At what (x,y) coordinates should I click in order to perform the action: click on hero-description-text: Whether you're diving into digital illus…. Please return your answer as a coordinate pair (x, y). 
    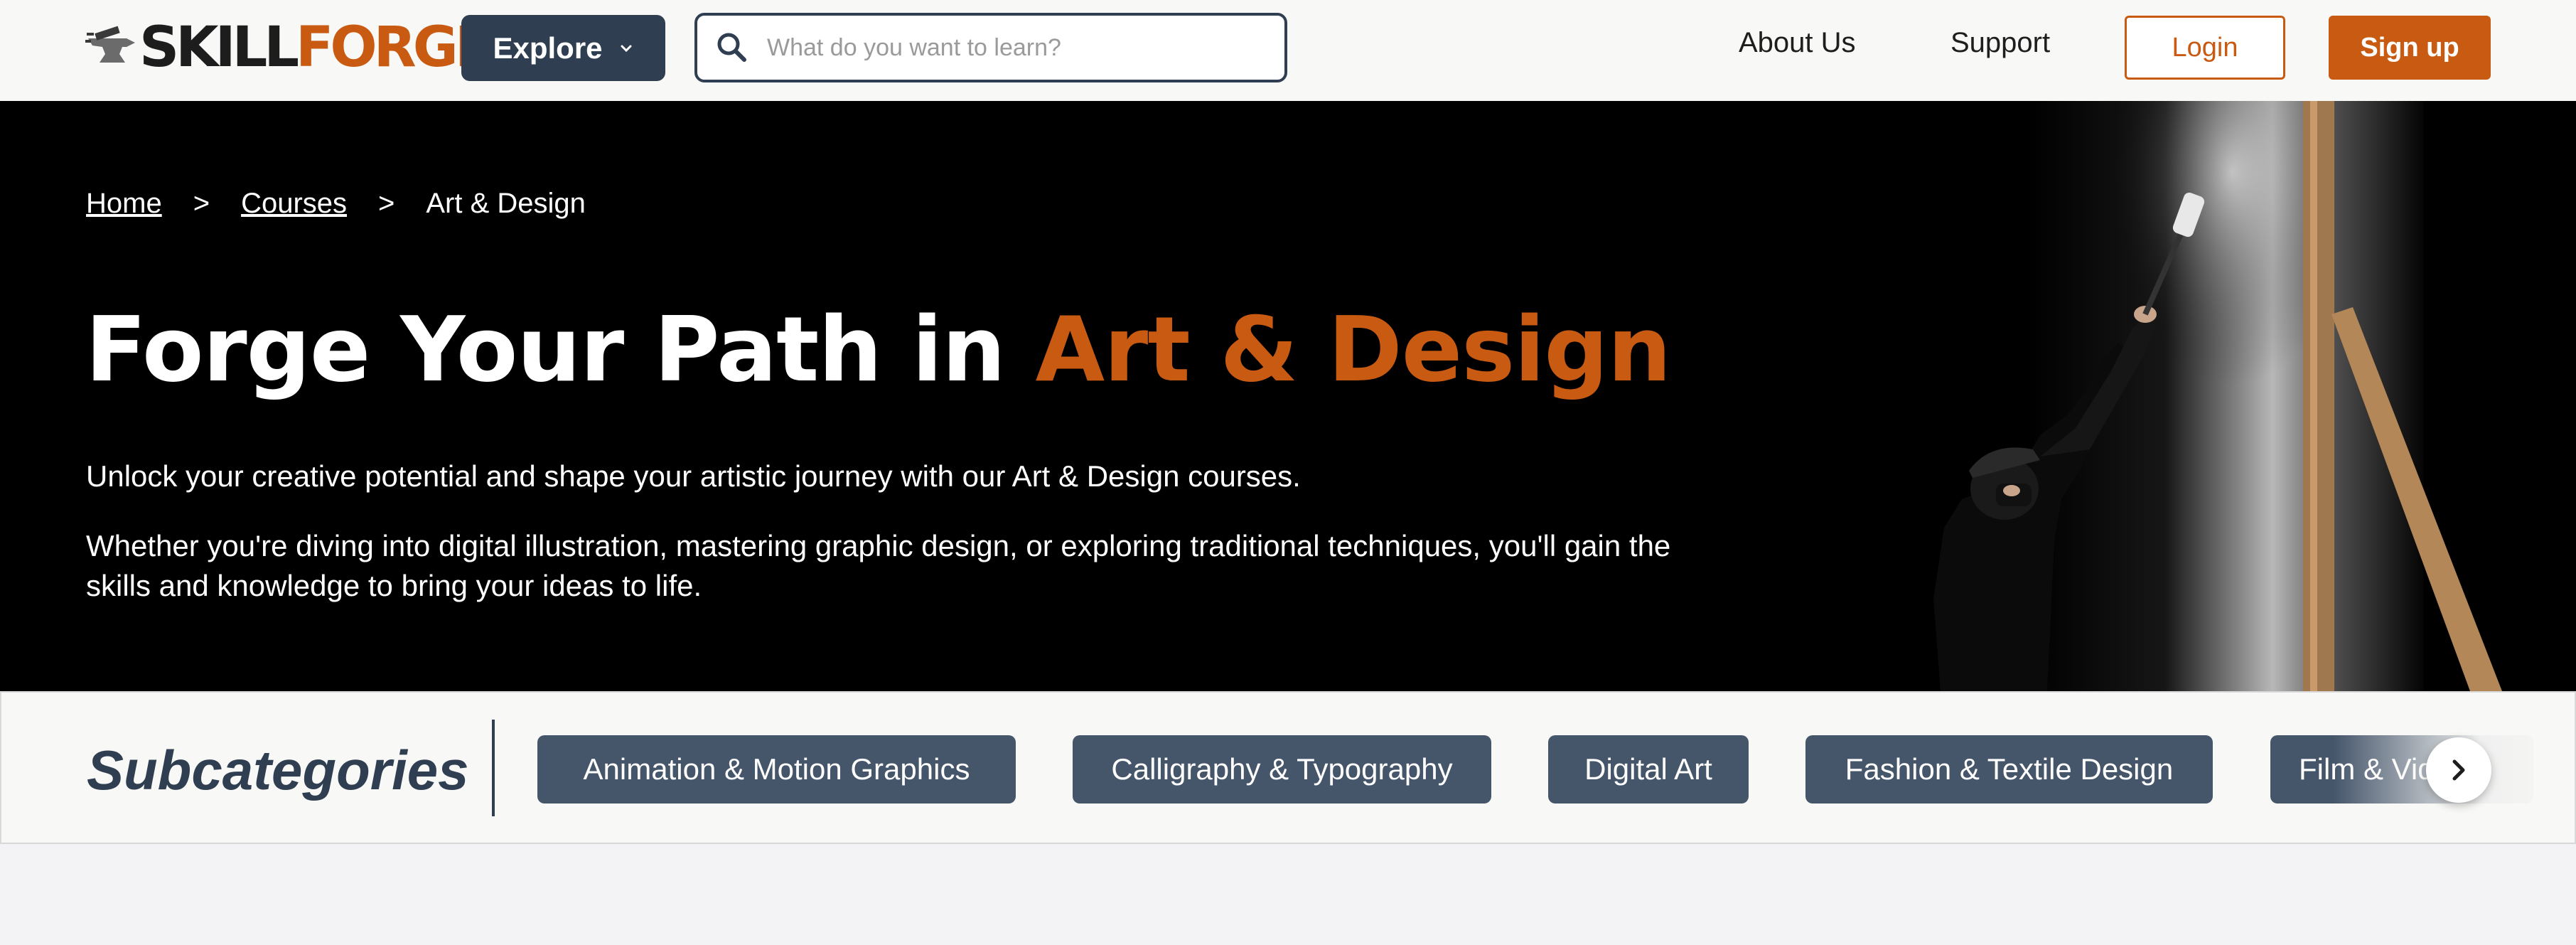
    Looking at the image, I should click on (878, 565).